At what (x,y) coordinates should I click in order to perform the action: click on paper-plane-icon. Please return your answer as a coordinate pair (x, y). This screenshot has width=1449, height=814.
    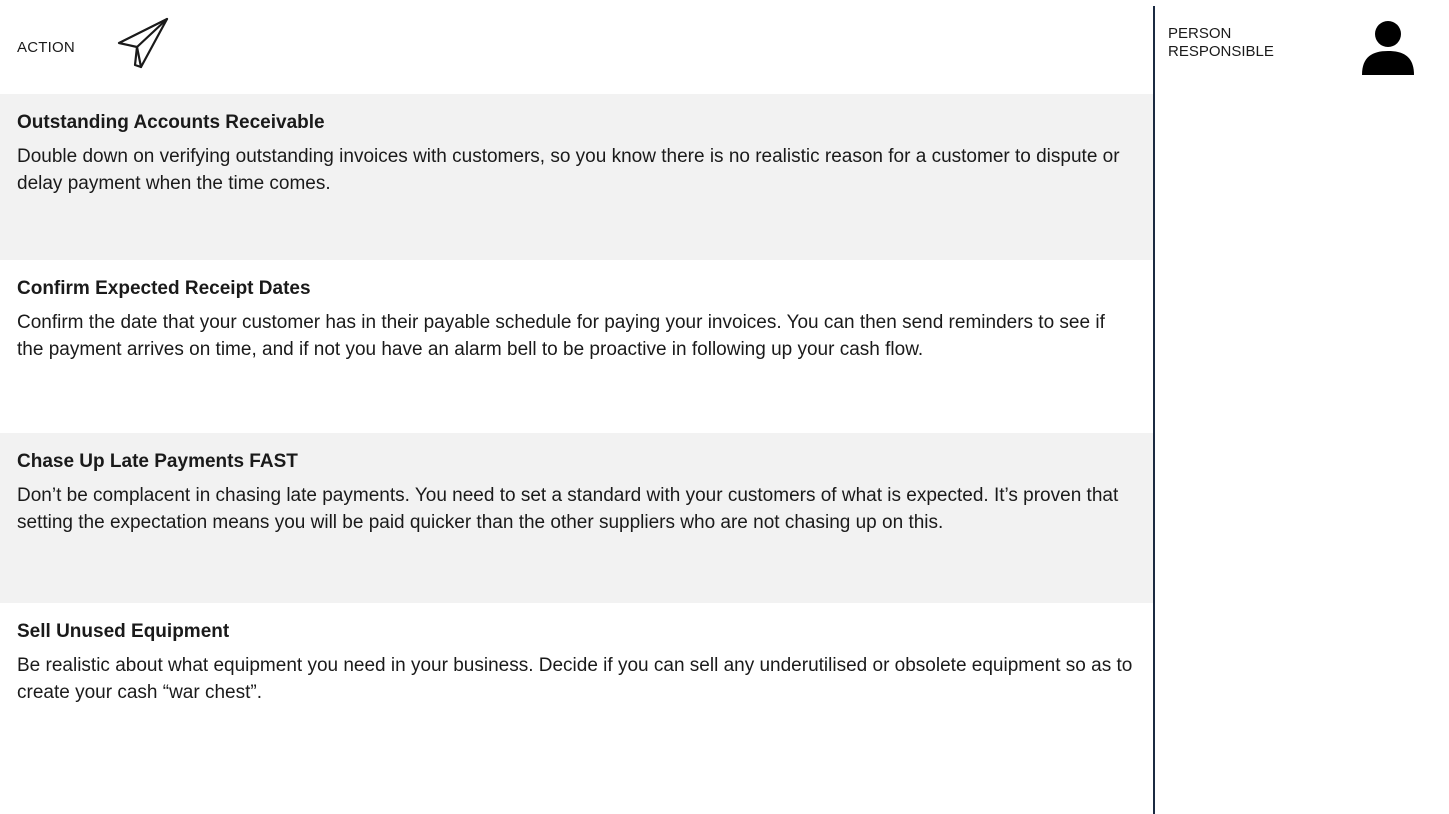
    Looking at the image, I should click on (142, 43).